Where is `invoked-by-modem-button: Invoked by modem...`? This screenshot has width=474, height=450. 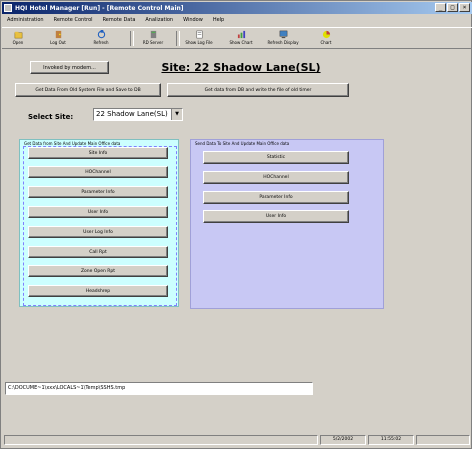 invoked-by-modem-button: Invoked by modem... is located at coordinates (69, 67).